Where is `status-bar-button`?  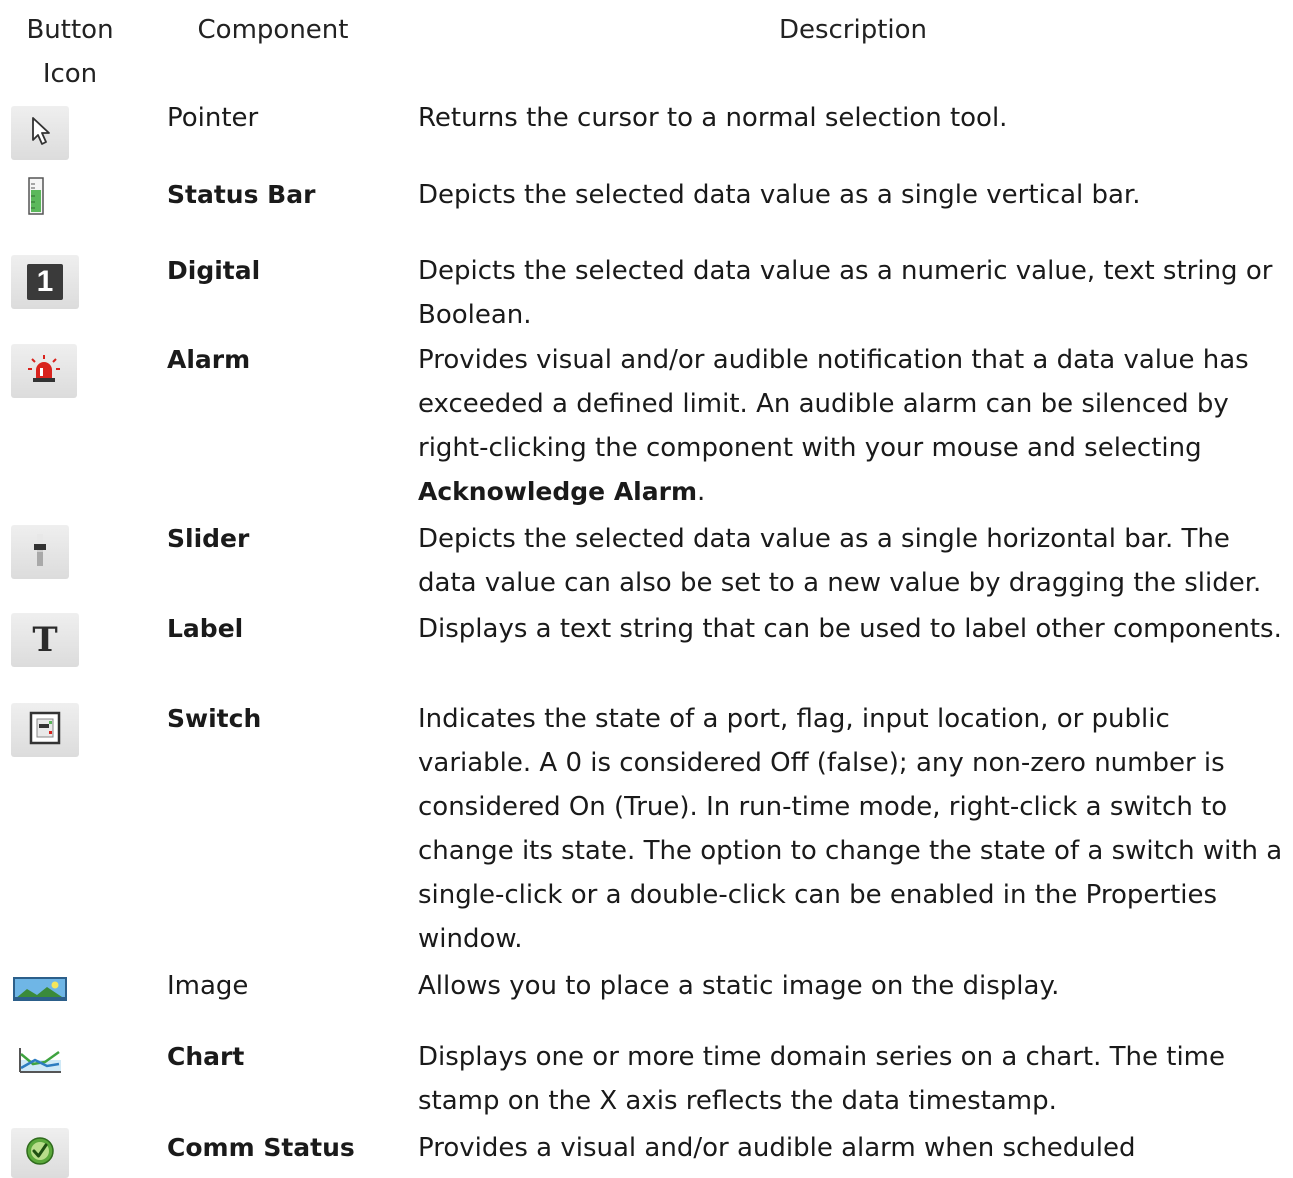
status-bar-button is located at coordinates (36, 198).